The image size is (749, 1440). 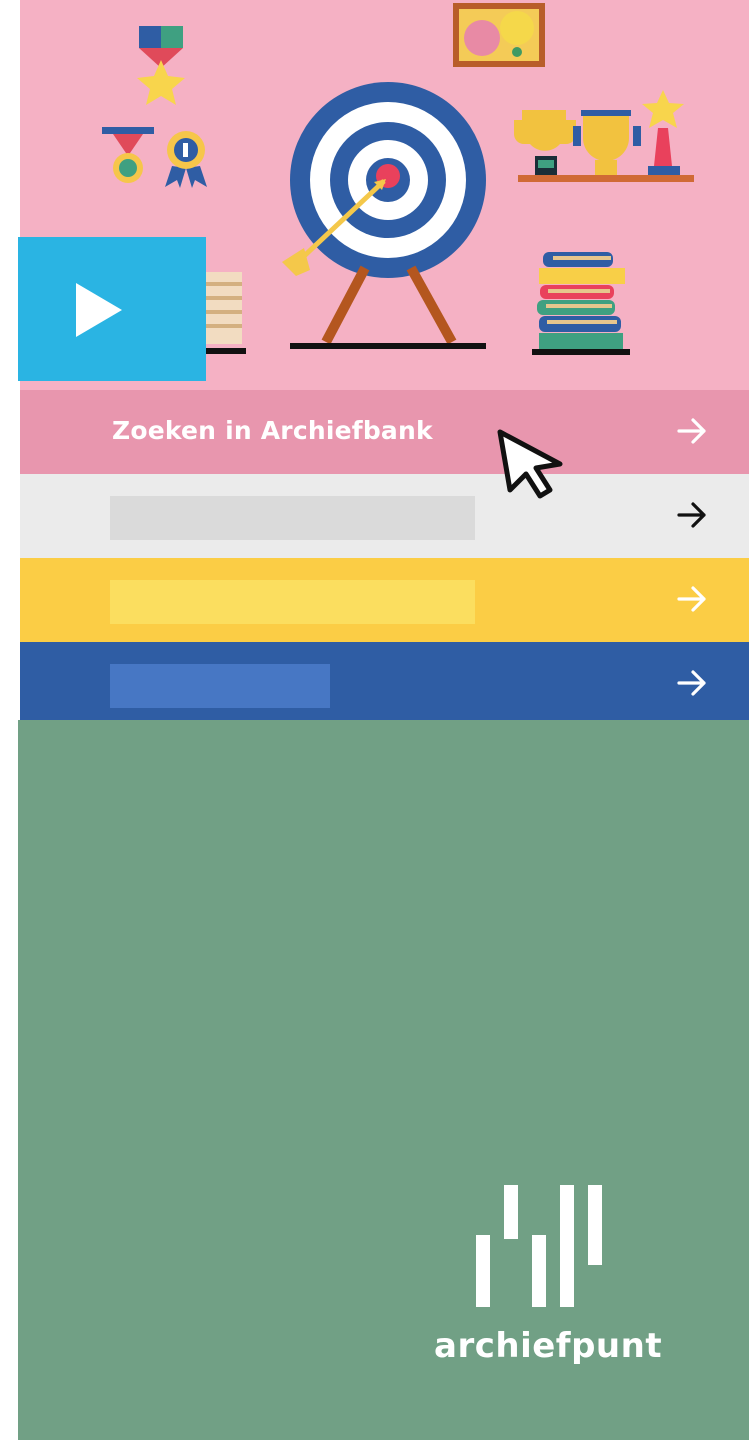 What do you see at coordinates (530, 464) in the screenshot?
I see `mouse-pointer-icon` at bounding box center [530, 464].